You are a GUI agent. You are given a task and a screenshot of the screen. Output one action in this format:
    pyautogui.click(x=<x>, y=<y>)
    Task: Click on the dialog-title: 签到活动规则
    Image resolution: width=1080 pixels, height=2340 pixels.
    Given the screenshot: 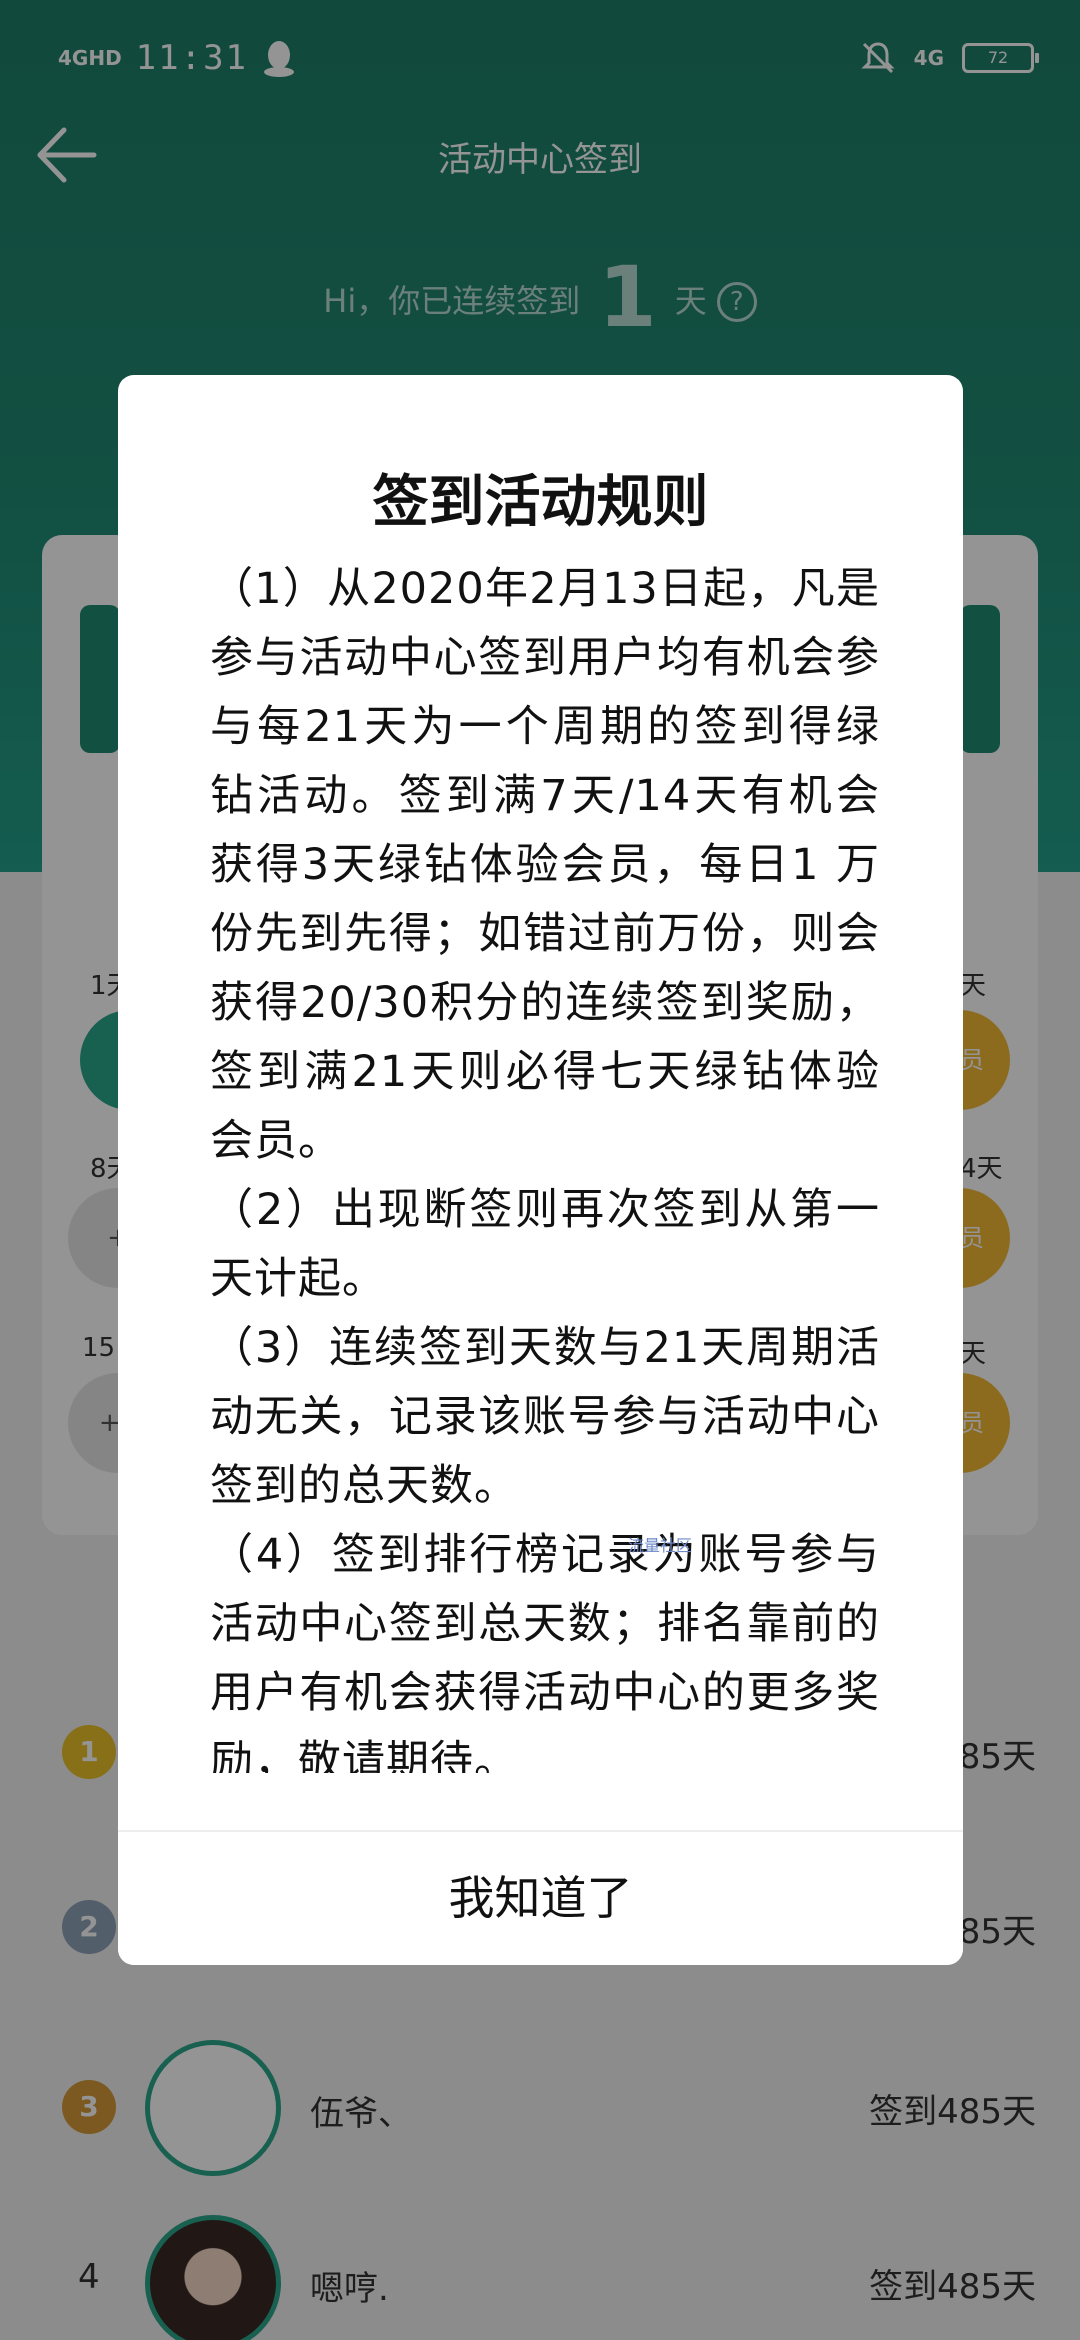 What is the action you would take?
    pyautogui.click(x=540, y=502)
    